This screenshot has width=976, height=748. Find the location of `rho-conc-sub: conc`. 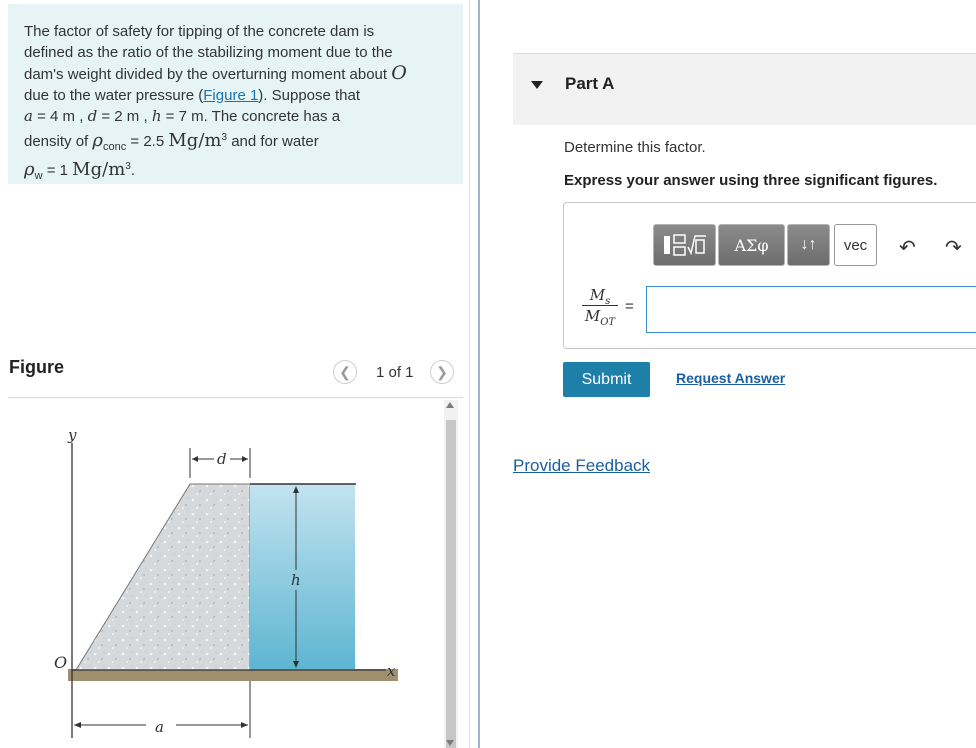

rho-conc-sub: conc is located at coordinates (114, 146).